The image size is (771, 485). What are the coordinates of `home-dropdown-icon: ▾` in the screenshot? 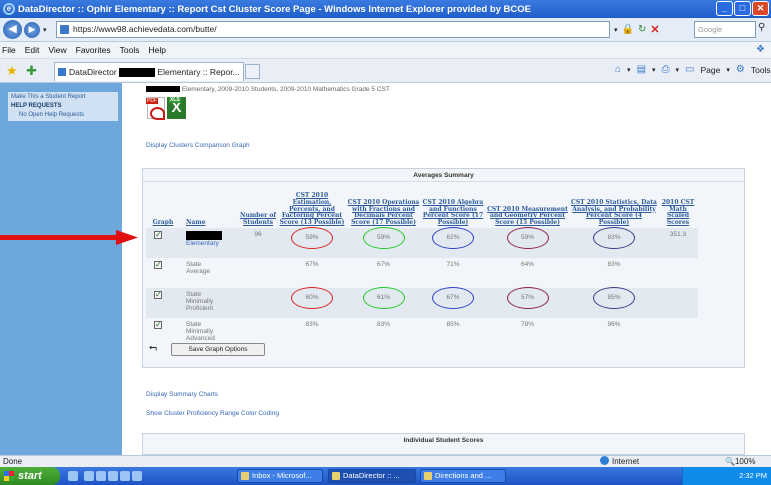 It's located at (629, 70).